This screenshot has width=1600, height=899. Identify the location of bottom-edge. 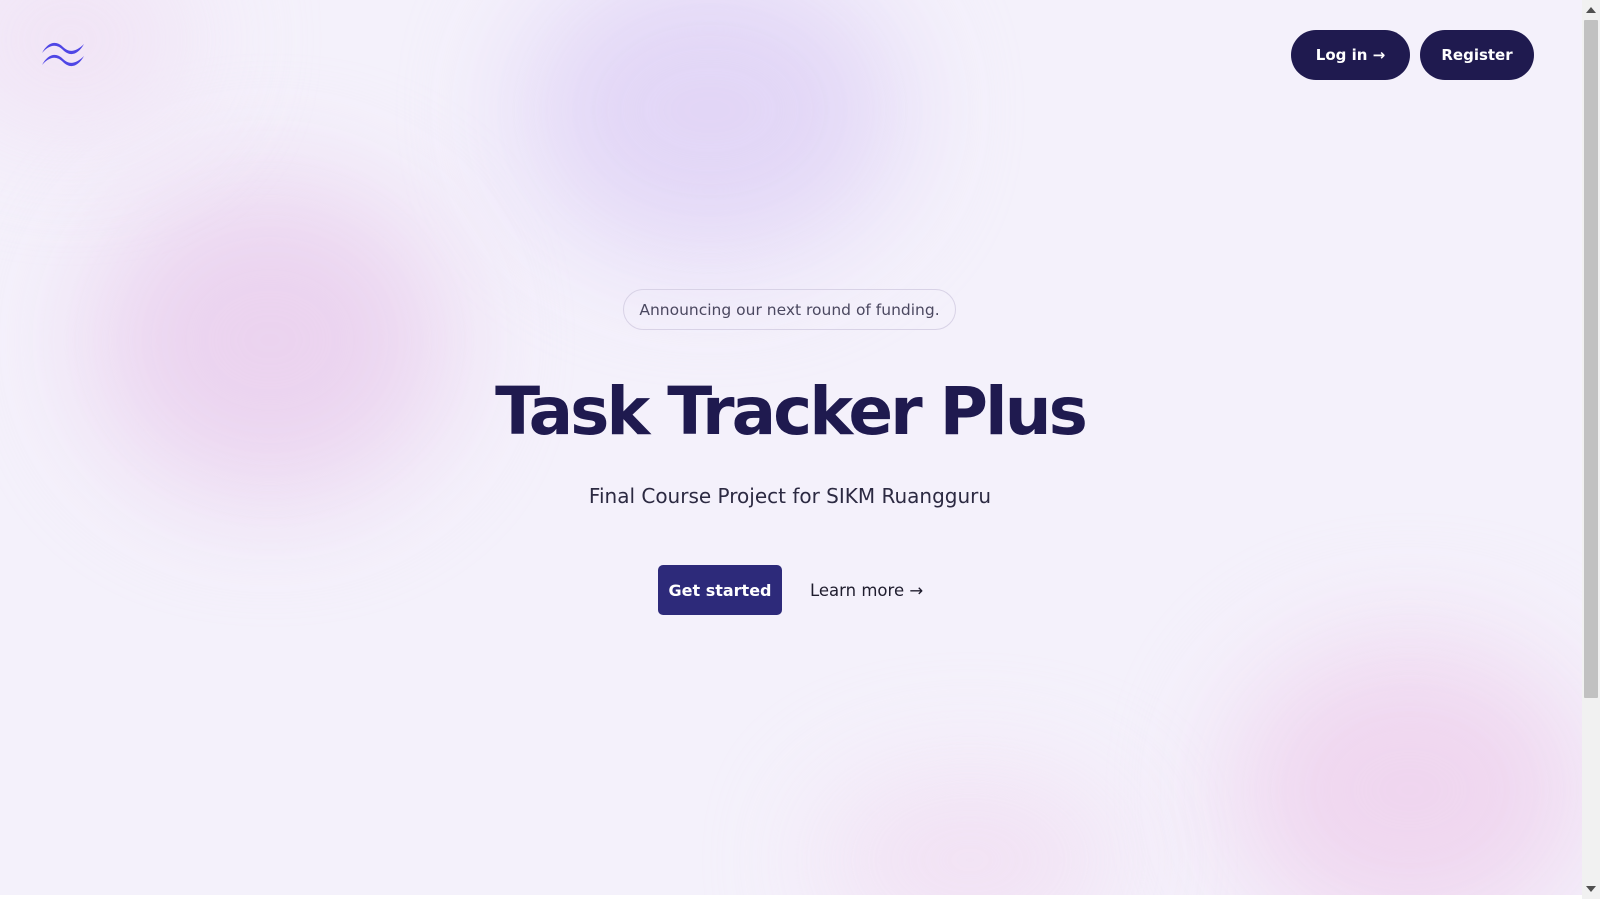
(791, 897).